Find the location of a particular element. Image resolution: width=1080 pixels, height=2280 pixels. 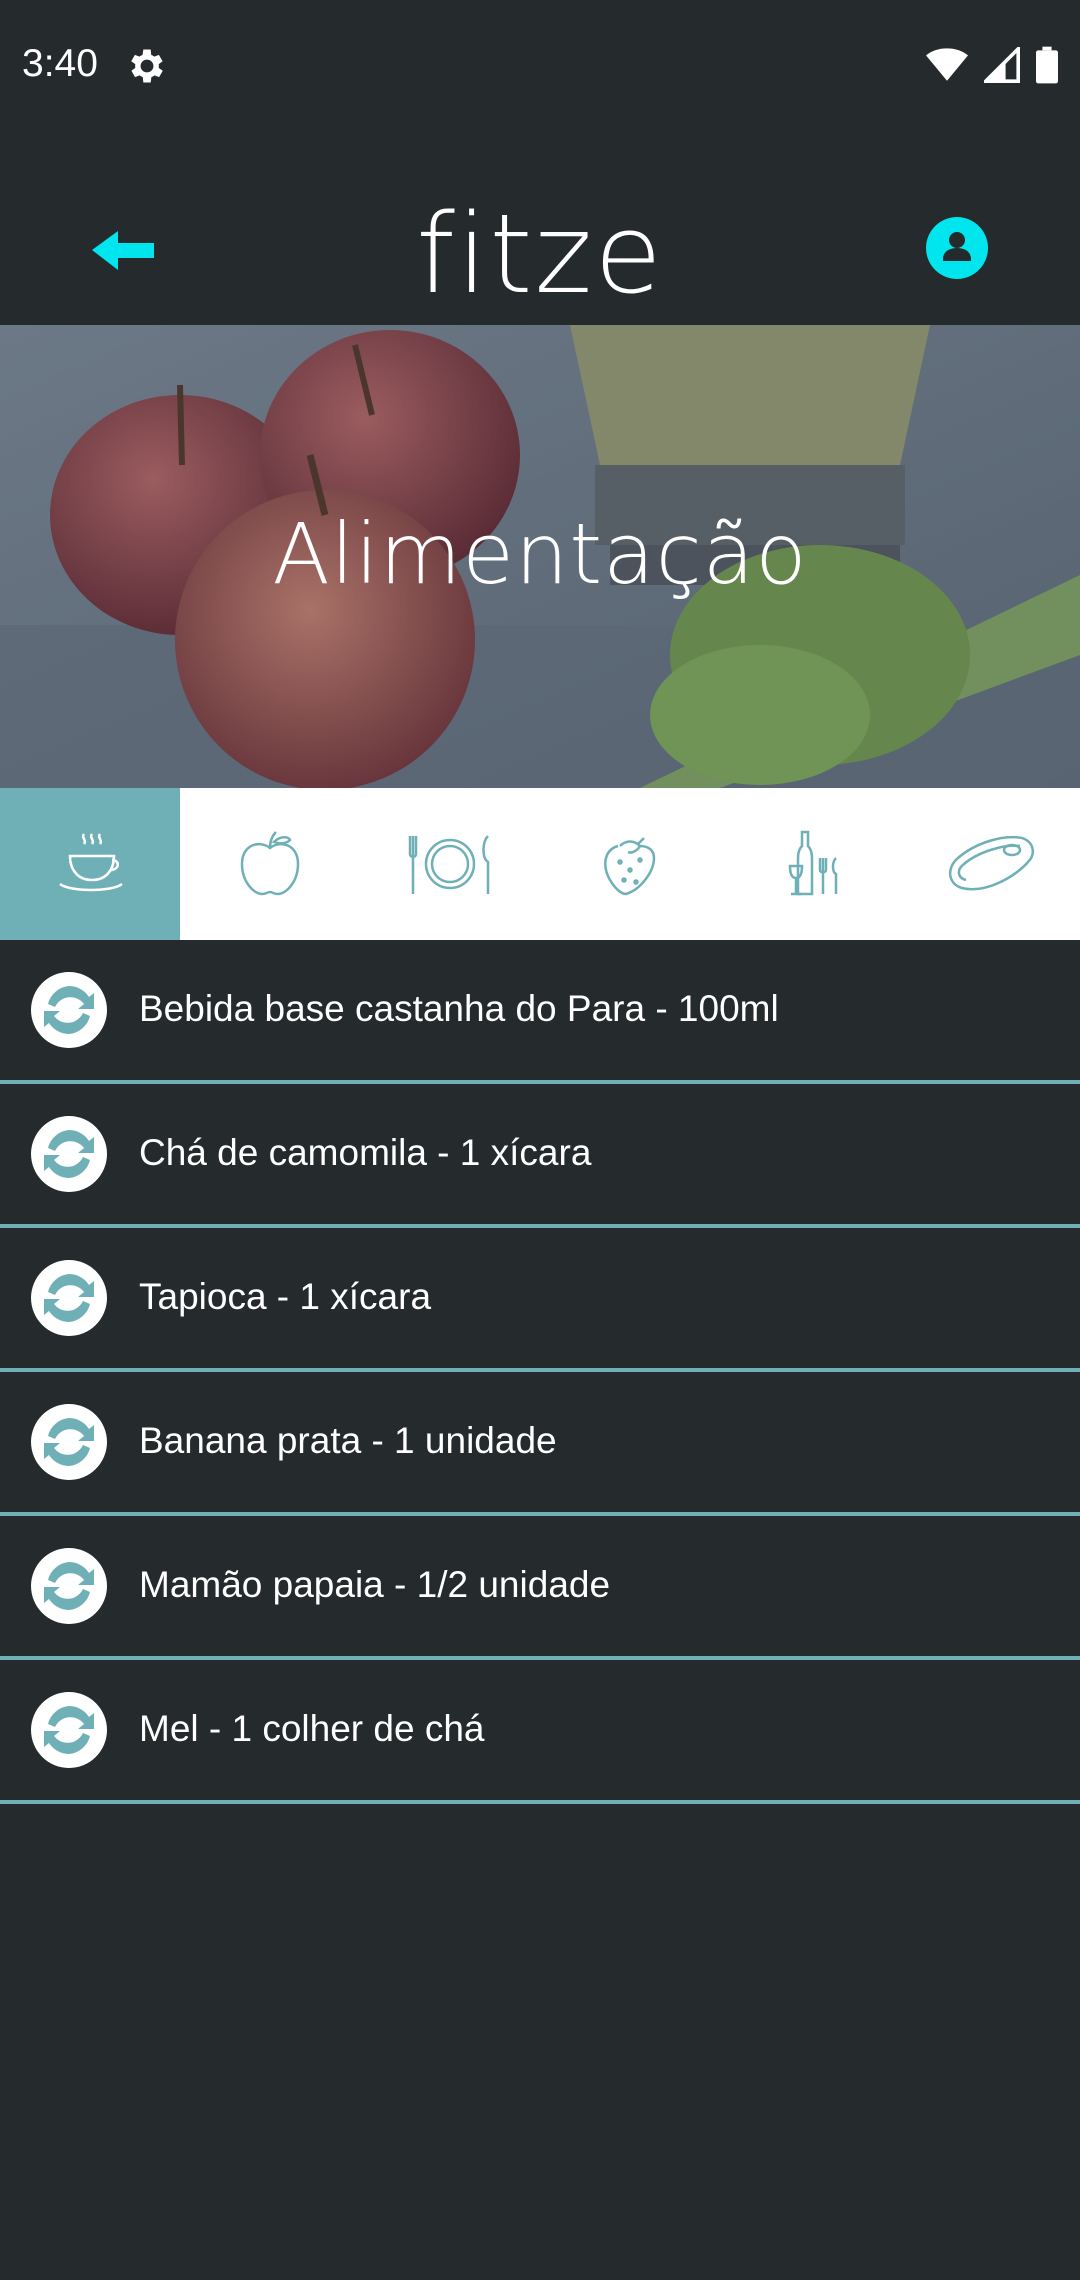

status-bar: 3:40 is located at coordinates (540, 67).